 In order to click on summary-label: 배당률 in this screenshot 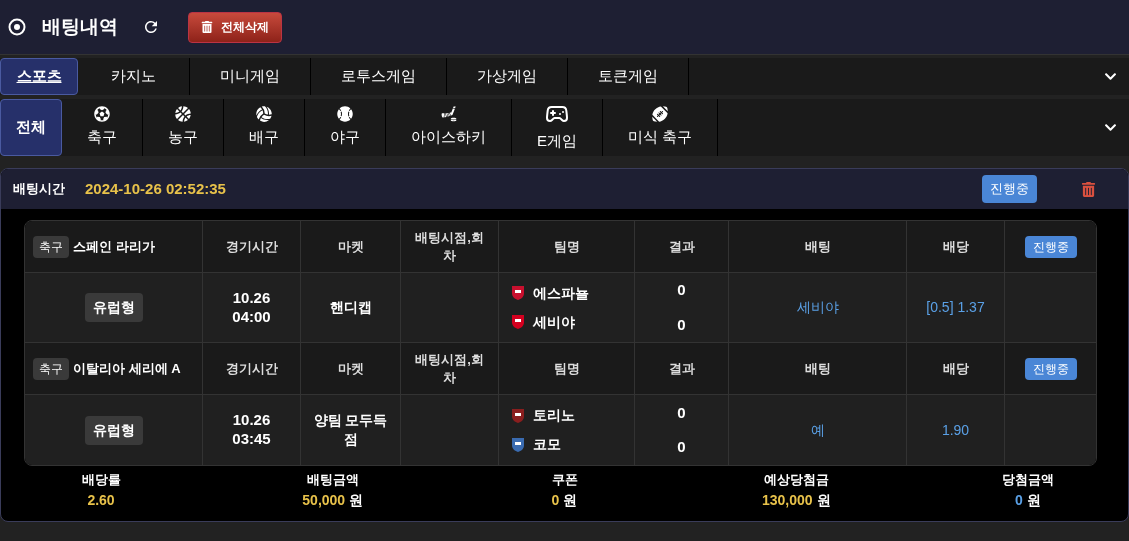, I will do `click(101, 480)`.